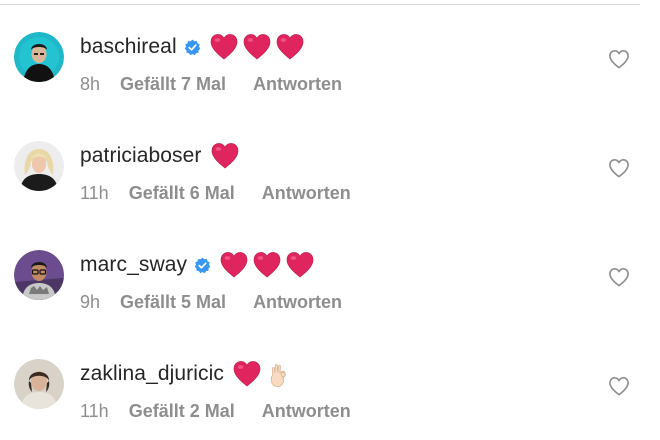 Image resolution: width=660 pixels, height=440 pixels. I want to click on comment-meta: 9h Gefällt 5 Mal Antworten, so click(211, 302).